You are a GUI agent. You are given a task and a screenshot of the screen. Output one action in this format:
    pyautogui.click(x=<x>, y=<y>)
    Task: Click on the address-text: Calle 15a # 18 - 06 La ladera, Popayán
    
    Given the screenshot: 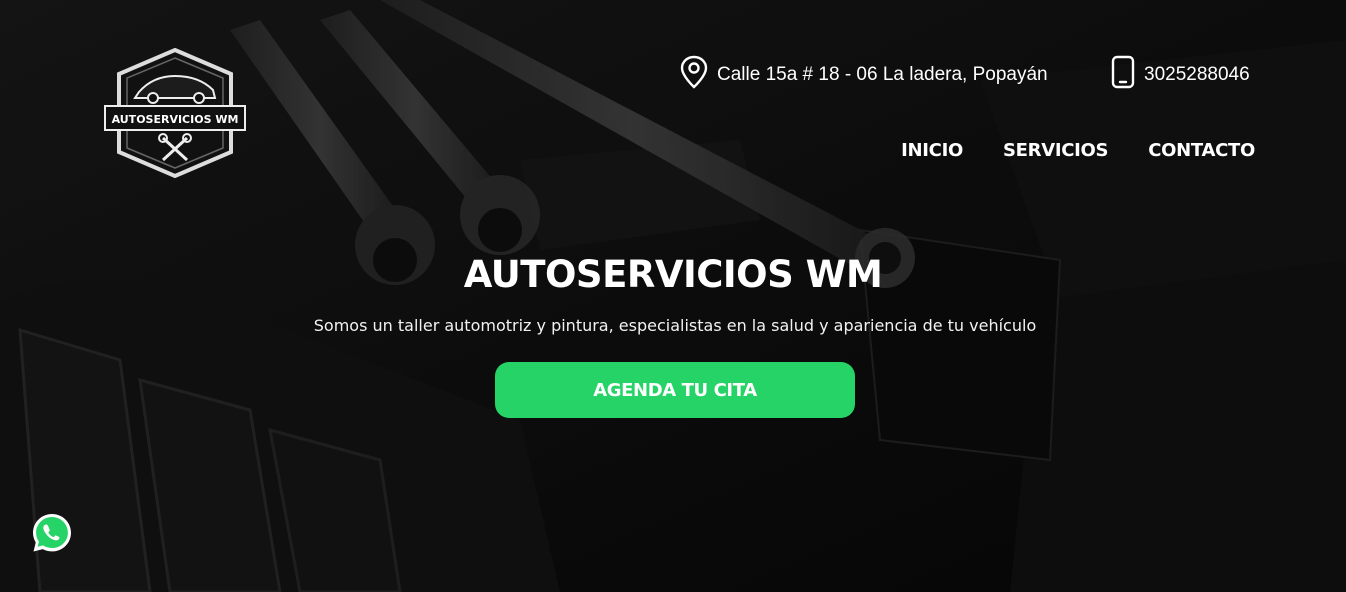 What is the action you would take?
    pyautogui.click(x=882, y=74)
    